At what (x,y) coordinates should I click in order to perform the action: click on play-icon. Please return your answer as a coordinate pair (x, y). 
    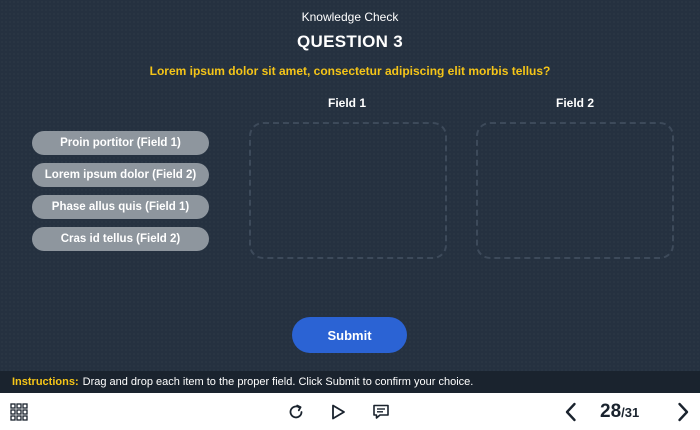
    Looking at the image, I should click on (338, 412).